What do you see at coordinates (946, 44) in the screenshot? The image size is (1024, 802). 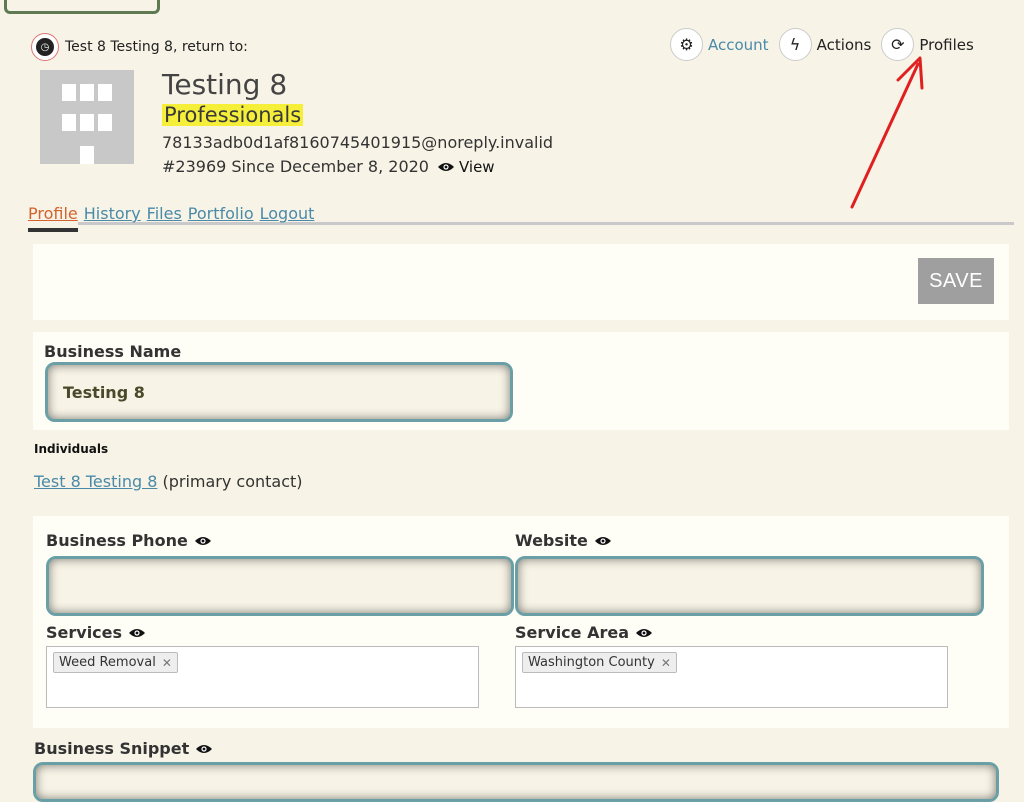 I see `profiles-label: Profiles` at bounding box center [946, 44].